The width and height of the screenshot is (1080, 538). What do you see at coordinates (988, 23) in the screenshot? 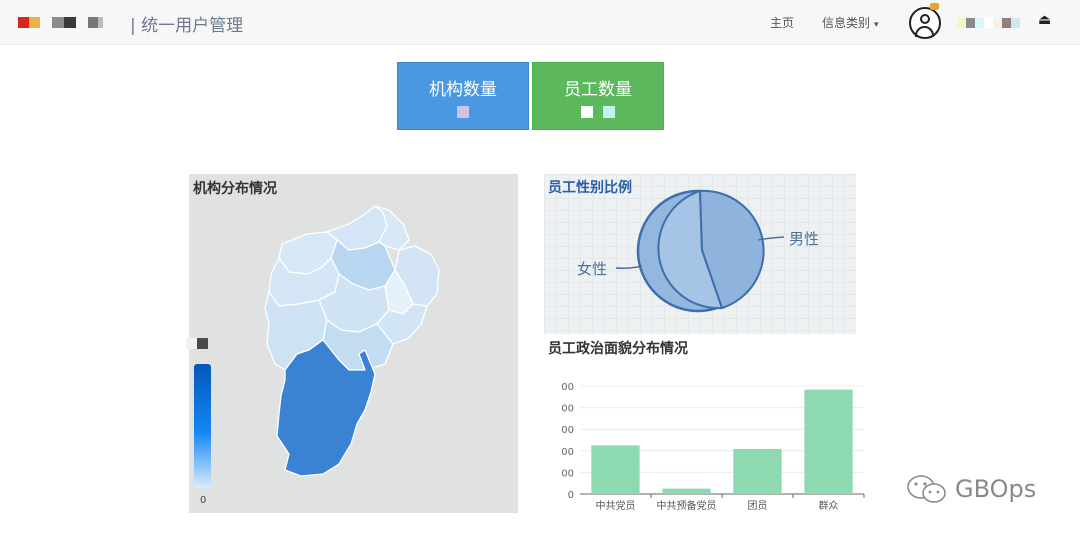
I see `user-name` at bounding box center [988, 23].